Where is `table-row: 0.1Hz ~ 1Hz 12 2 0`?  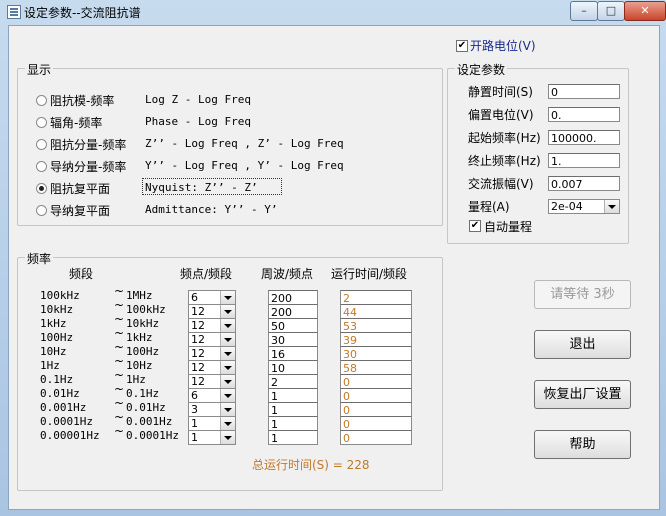 table-row: 0.1Hz ~ 1Hz 12 2 0 is located at coordinates (230, 378).